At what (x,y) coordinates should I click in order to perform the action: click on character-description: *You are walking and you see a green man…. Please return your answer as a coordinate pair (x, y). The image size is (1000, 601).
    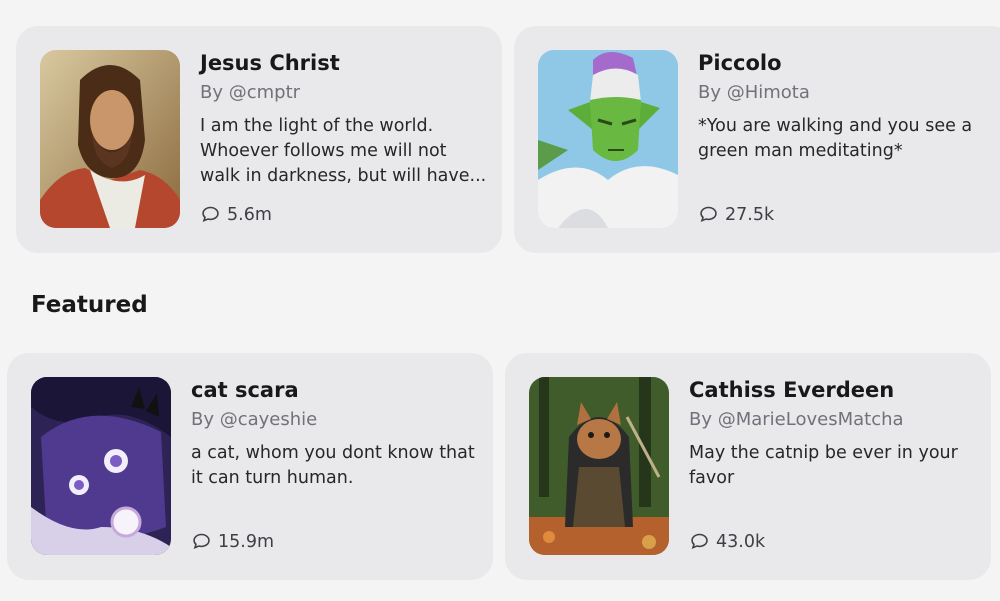
    Looking at the image, I should click on (835, 138).